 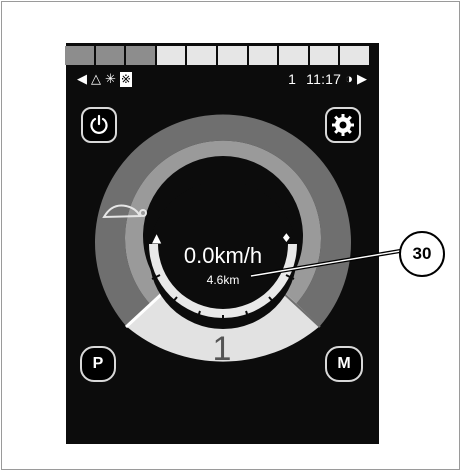 What do you see at coordinates (222, 349) in the screenshot?
I see `speed-setting: 1` at bounding box center [222, 349].